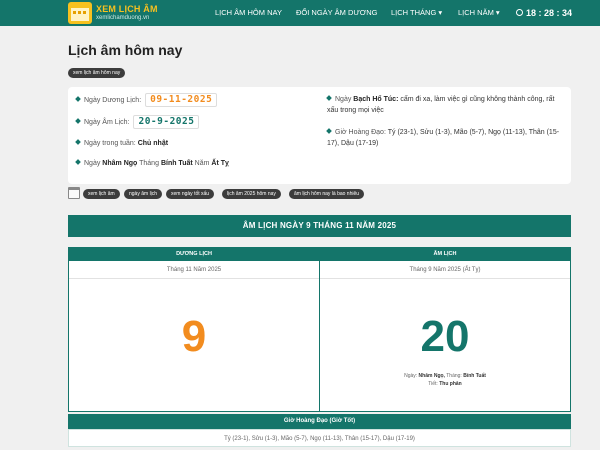  Describe the element at coordinates (153, 143) in the screenshot. I see `weekday-value: Chủ nhật` at that location.